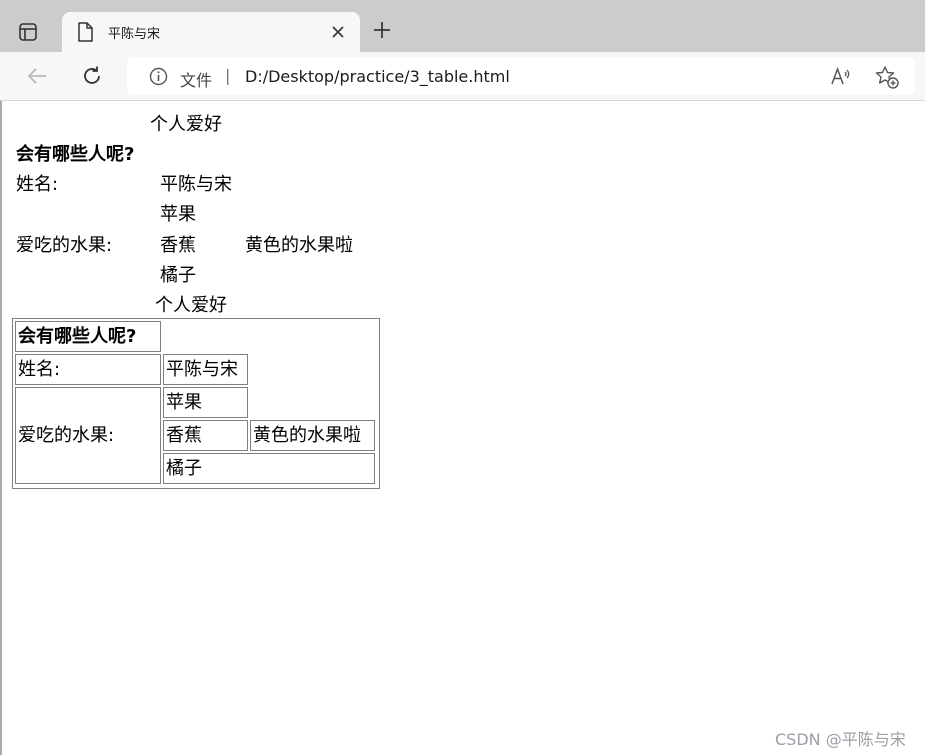 This screenshot has height=755, width=925. I want to click on bordered-table: 会有哪些人呢? 姓名: 平陈与宋 爱吃的水果: 苹果 香蕉 黄色的水果啦 橘子, so click(196, 403).